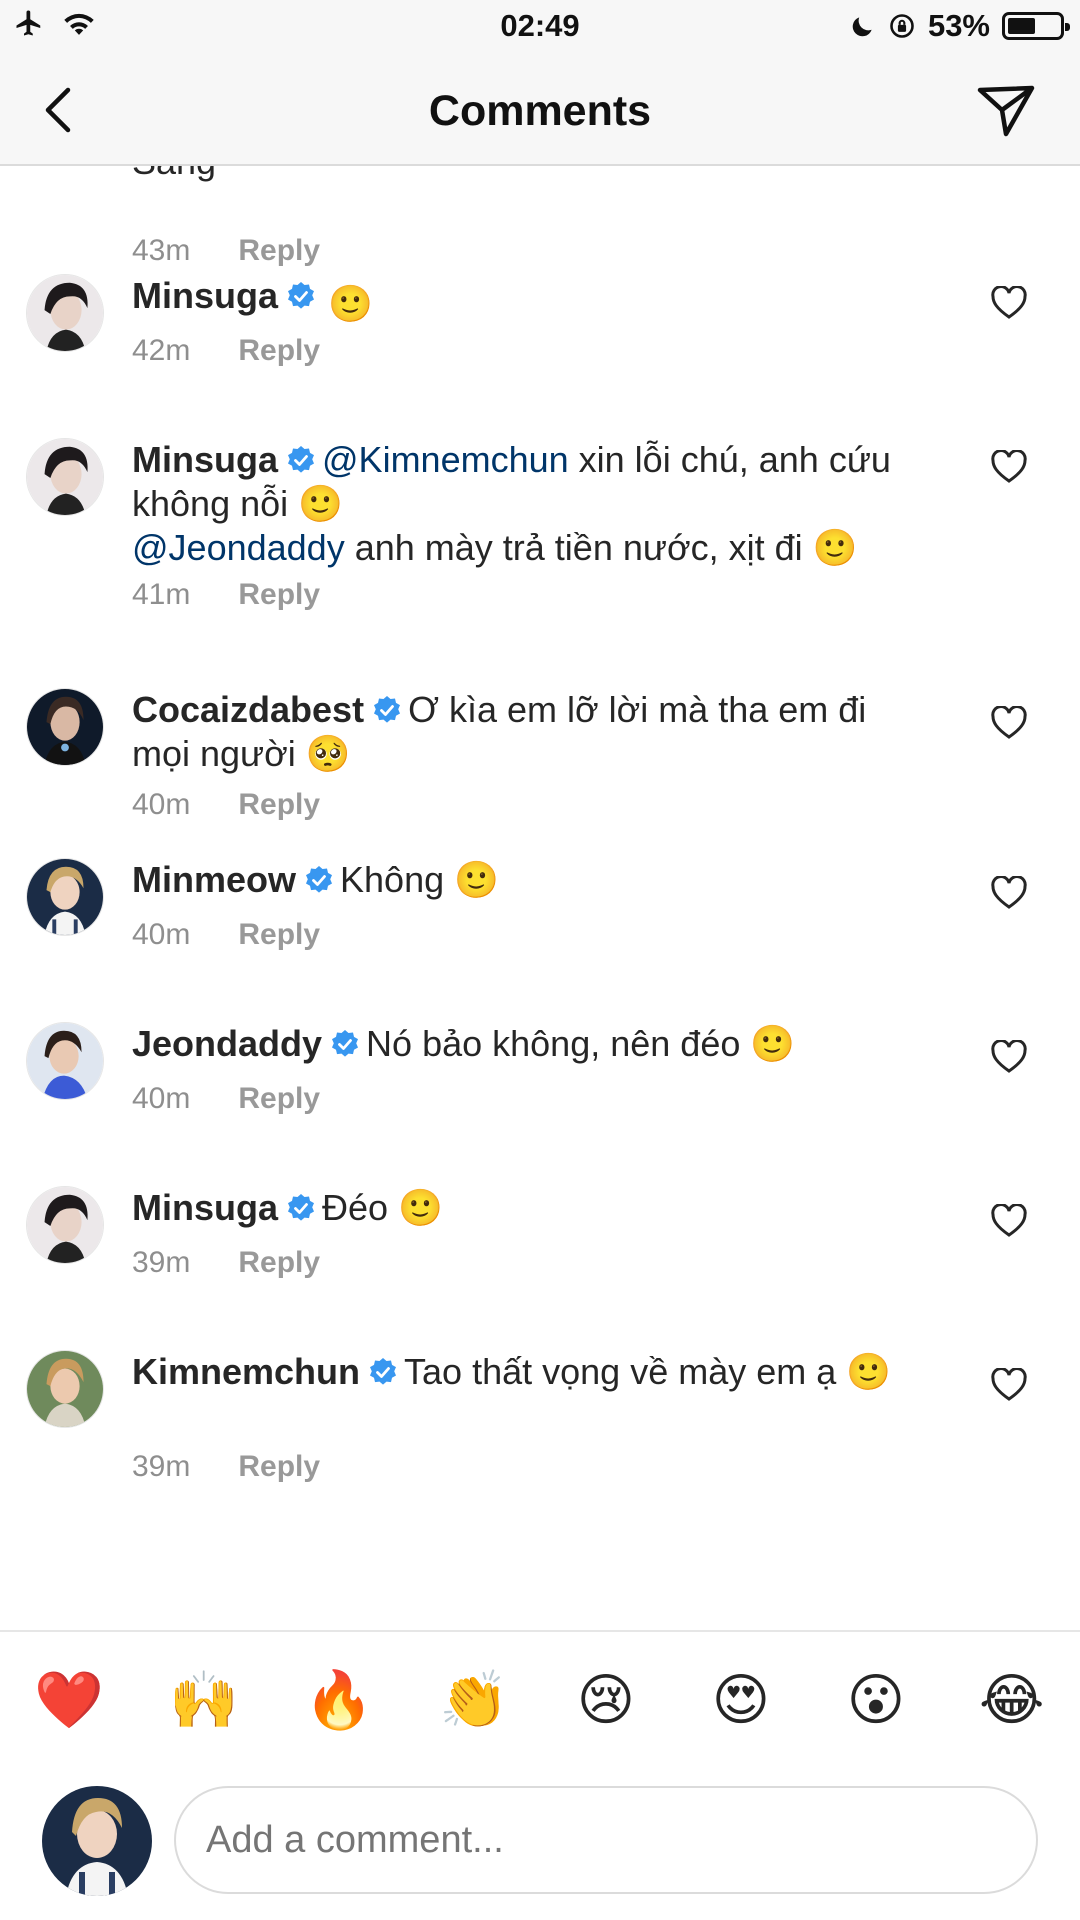 The width and height of the screenshot is (1080, 1920). What do you see at coordinates (540, 1698) in the screenshot?
I see `quick-reactions-bar: ❤️ 🙌 🔥 👏 😢 😍 😮 😂` at bounding box center [540, 1698].